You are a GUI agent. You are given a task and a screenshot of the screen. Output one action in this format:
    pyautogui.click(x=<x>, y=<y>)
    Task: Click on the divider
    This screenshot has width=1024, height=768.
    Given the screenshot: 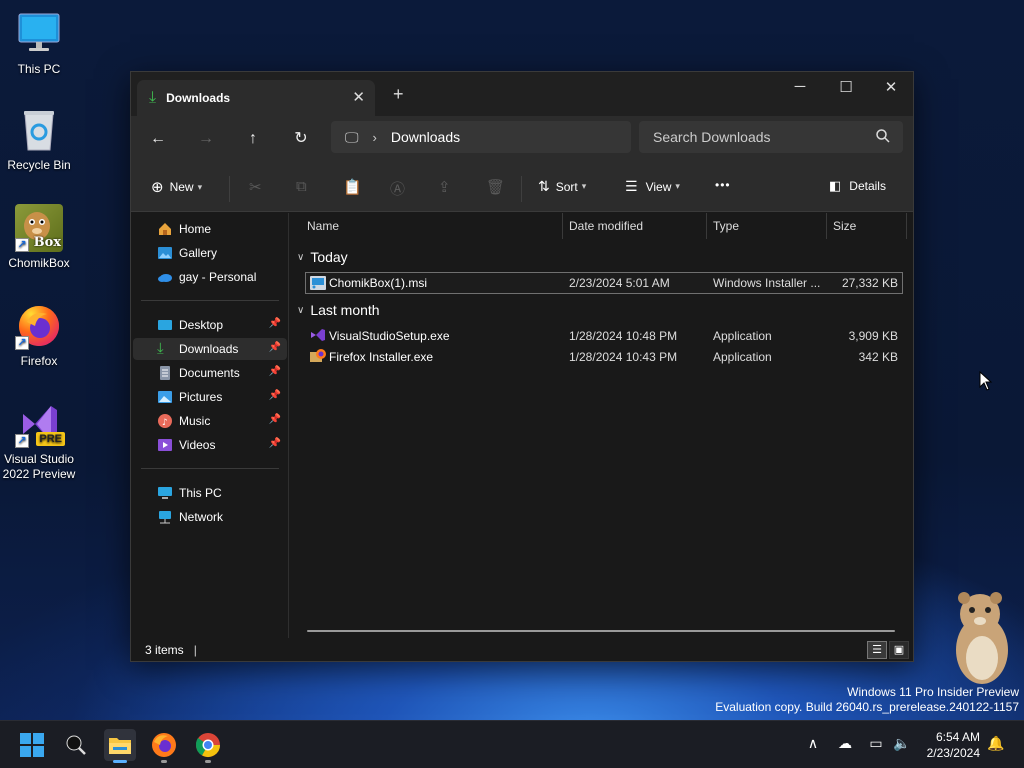 What is the action you would take?
    pyautogui.click(x=229, y=189)
    